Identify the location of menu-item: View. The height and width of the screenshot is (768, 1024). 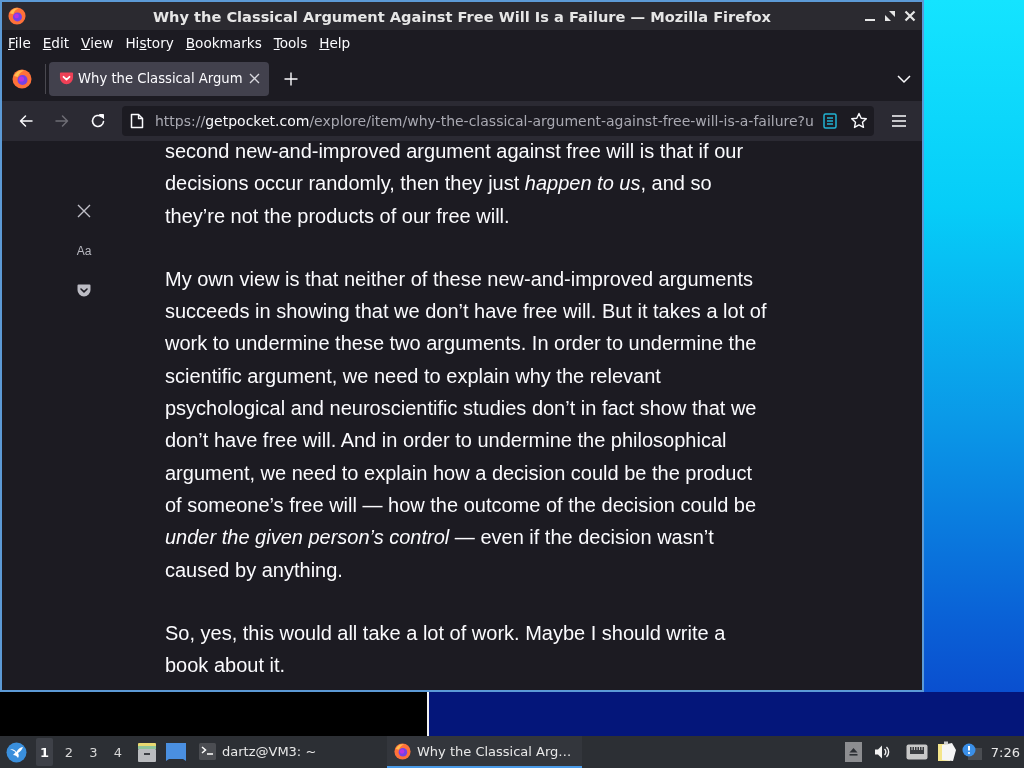
(97, 43).